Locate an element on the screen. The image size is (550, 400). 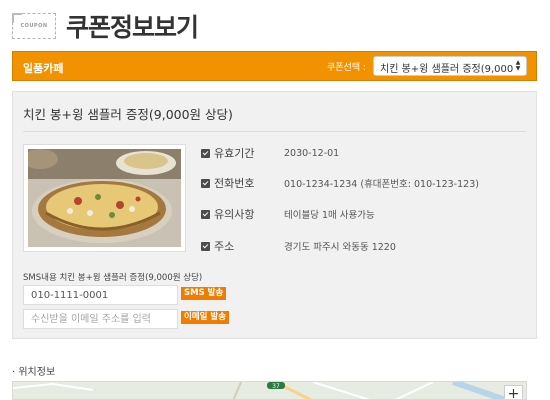
pizza-photo-image is located at coordinates (104, 198).